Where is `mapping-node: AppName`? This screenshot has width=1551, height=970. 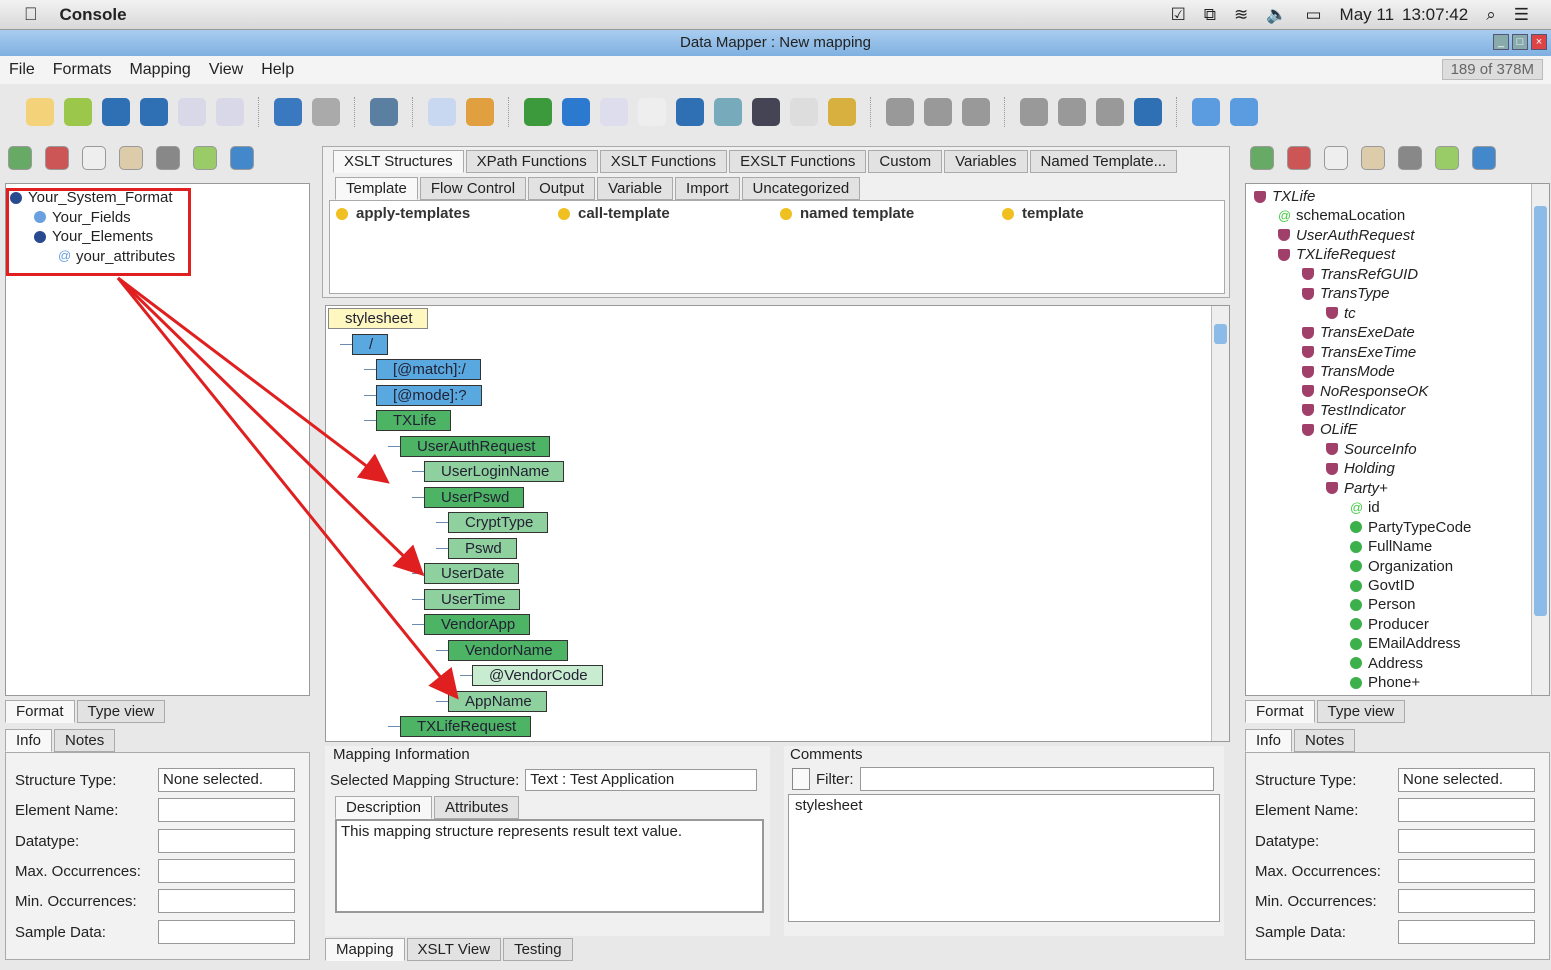
mapping-node: AppName is located at coordinates (497, 701).